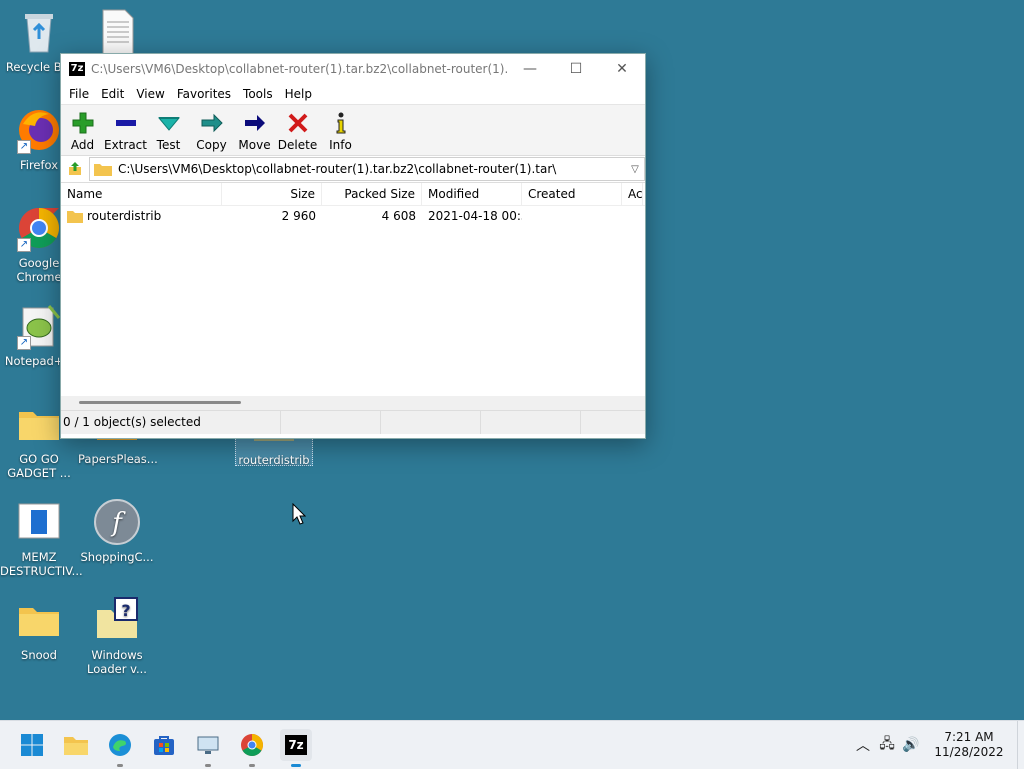 This screenshot has height=769, width=1024. Describe the element at coordinates (572, 194) in the screenshot. I see `column-created: Created` at that location.